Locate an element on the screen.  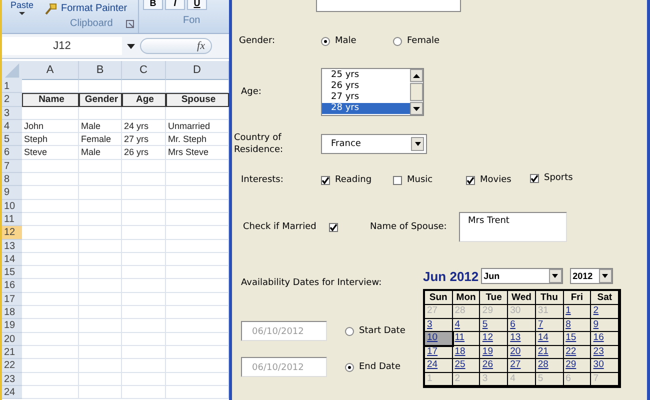
table-cell: Mrs Steve is located at coordinates (197, 153).